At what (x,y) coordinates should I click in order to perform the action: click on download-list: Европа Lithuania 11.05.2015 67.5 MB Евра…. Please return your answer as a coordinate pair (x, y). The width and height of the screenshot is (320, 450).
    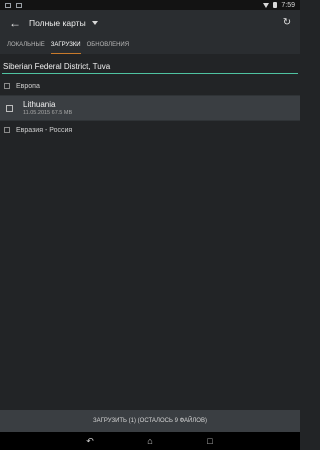
    Looking at the image, I should click on (150, 108).